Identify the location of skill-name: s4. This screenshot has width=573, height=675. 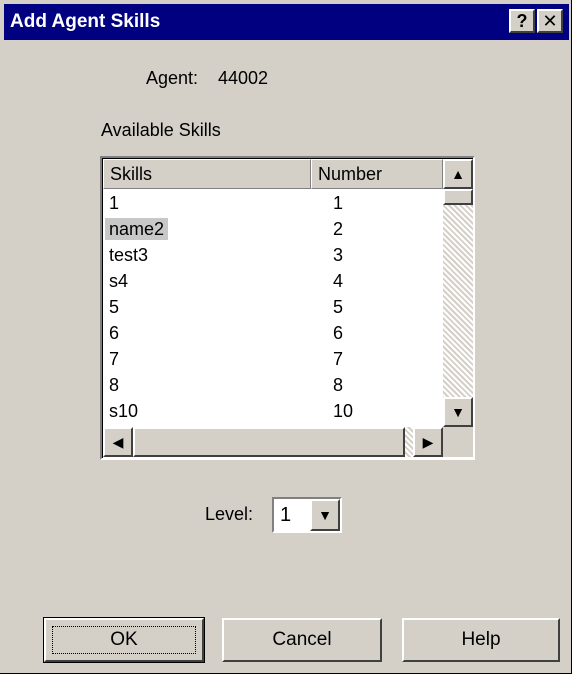
(119, 281).